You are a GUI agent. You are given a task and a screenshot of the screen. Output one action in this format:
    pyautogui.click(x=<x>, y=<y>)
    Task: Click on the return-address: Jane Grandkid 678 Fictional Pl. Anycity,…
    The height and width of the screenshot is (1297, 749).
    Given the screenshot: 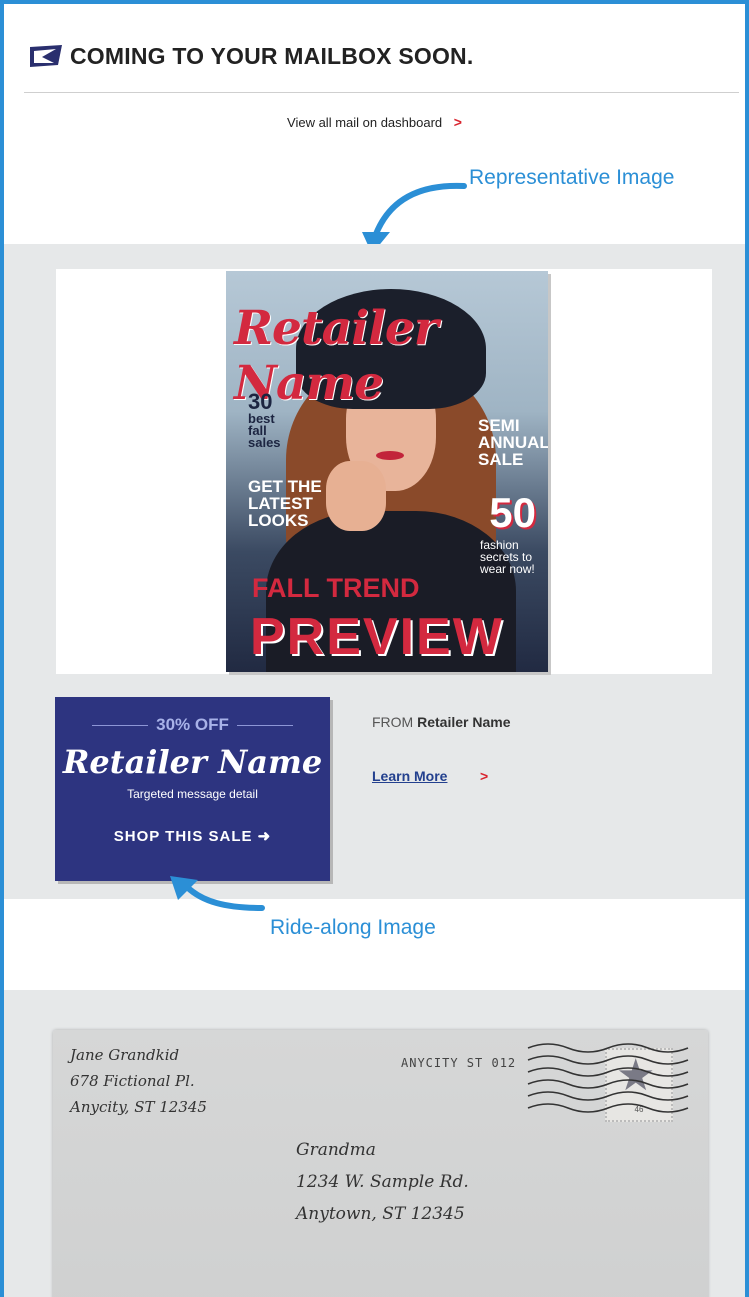 What is the action you would take?
    pyautogui.click(x=138, y=1081)
    